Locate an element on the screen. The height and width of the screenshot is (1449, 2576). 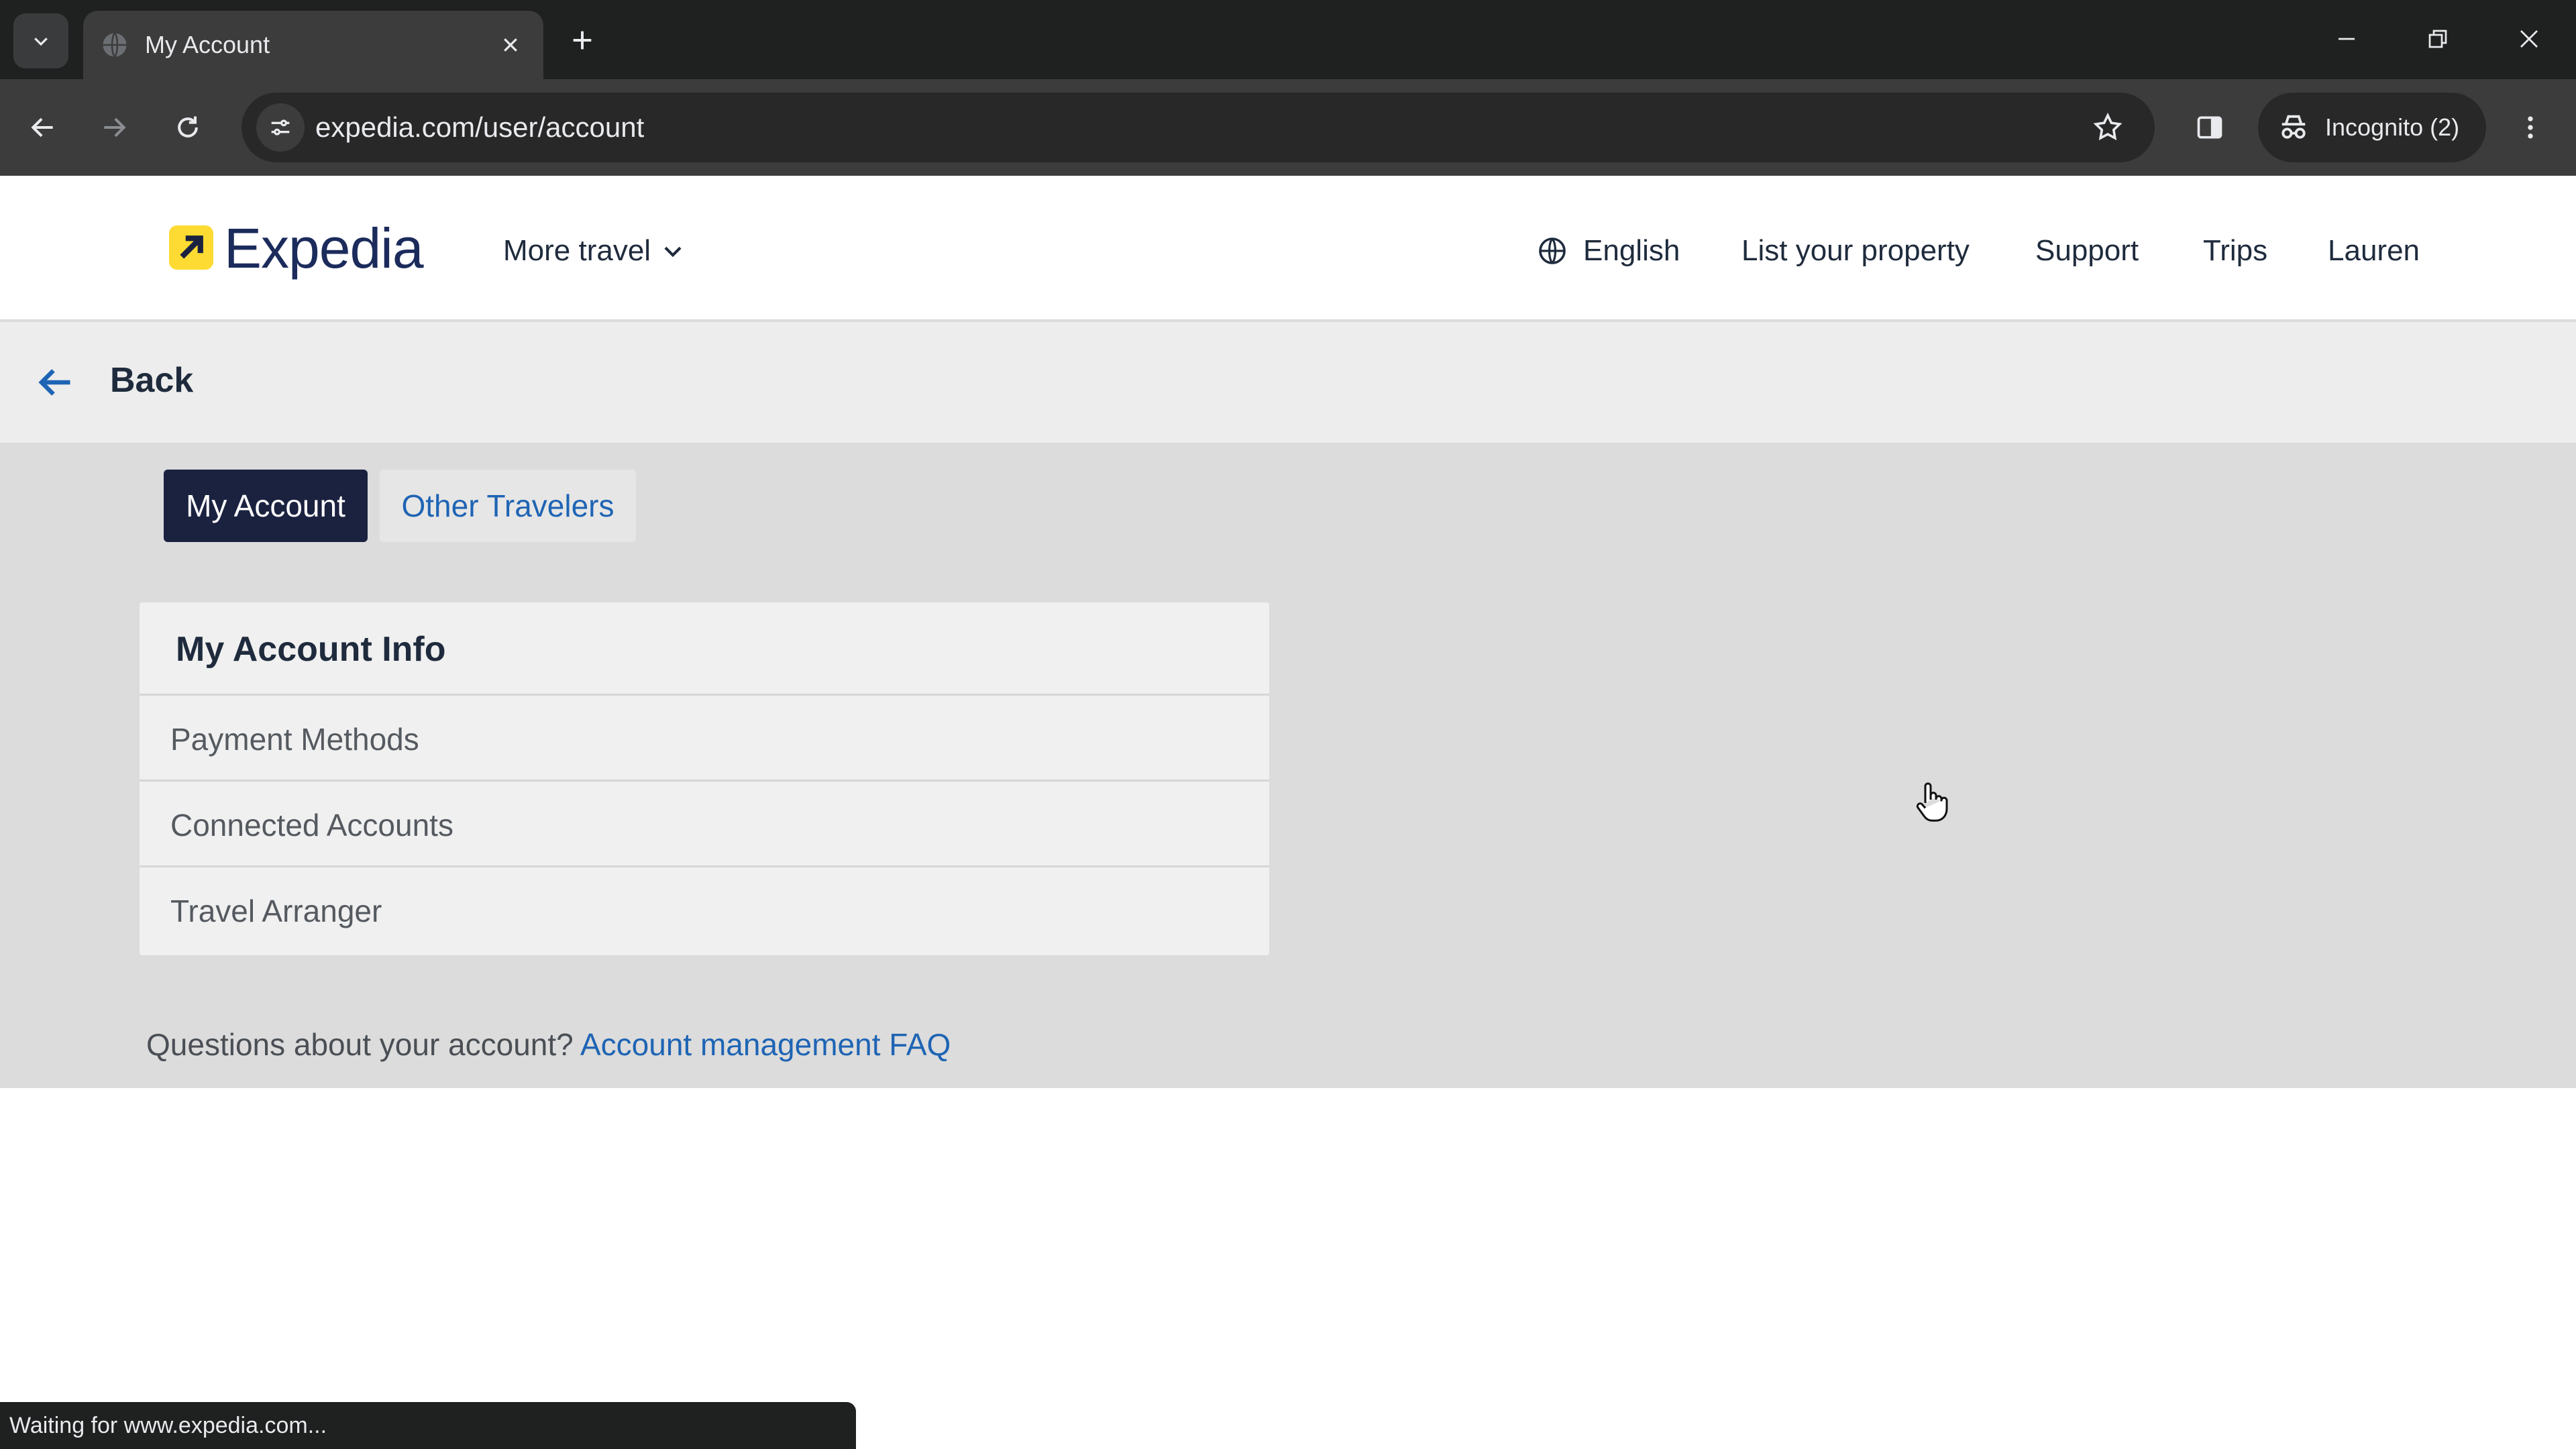
support-link: Support is located at coordinates (2087, 251).